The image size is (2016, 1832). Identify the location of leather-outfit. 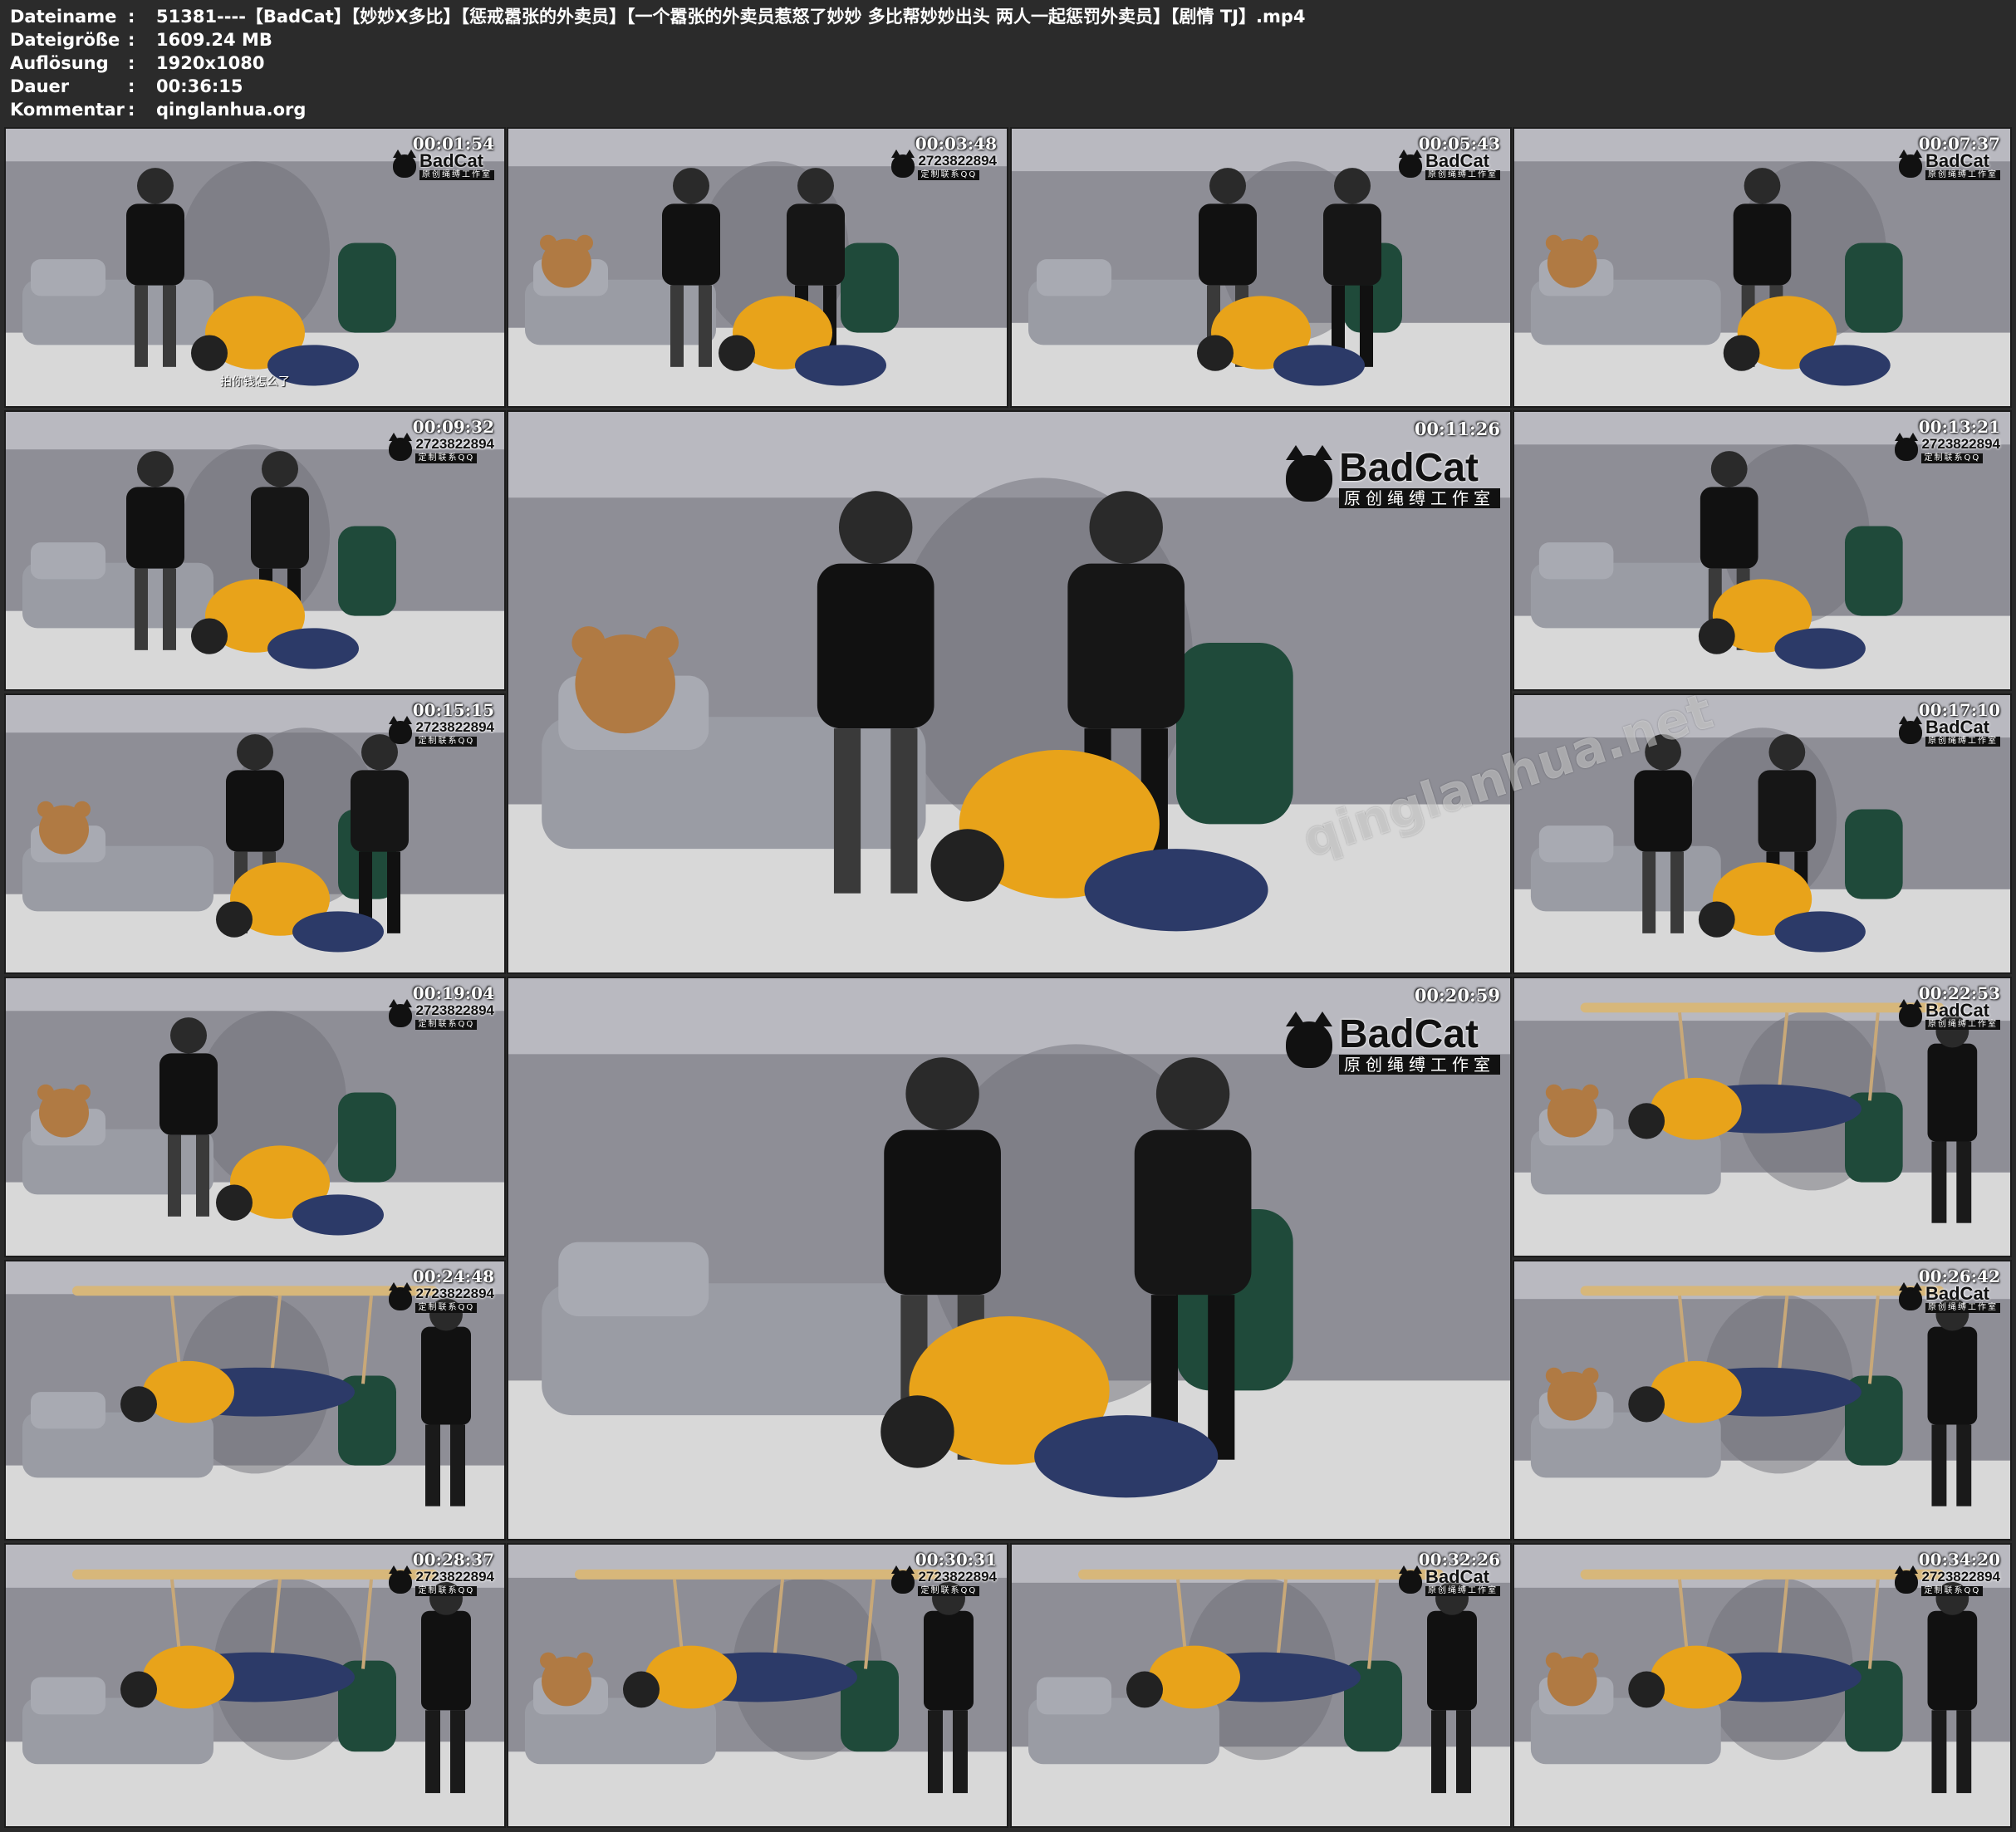
(280, 528).